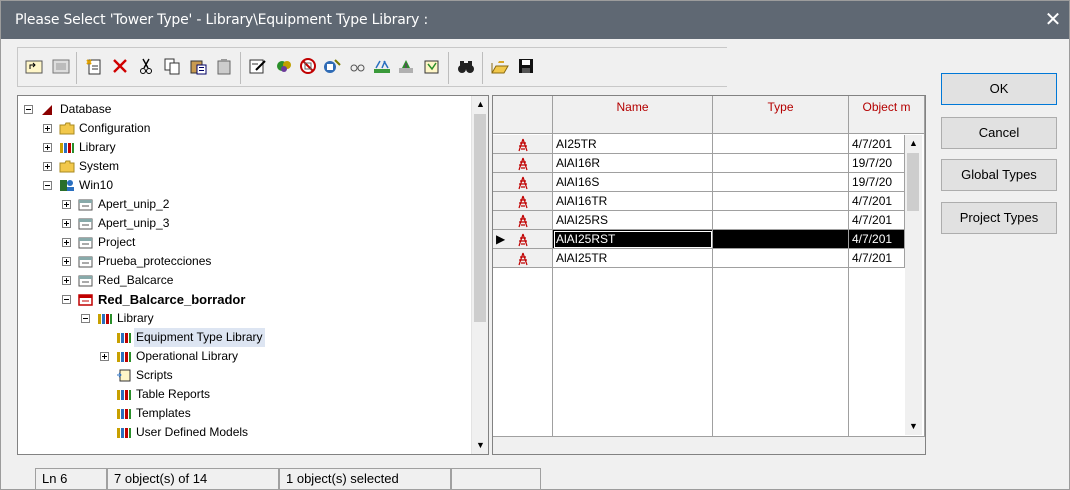 The height and width of the screenshot is (490, 1070). Describe the element at coordinates (285, 67) in the screenshot. I see `mark-icon` at that location.